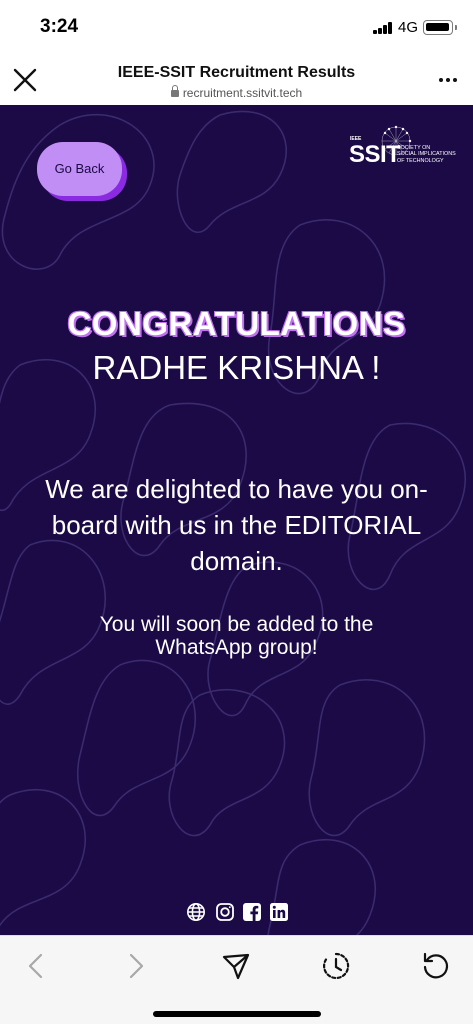  What do you see at coordinates (225, 912) in the screenshot?
I see `instagram-icon` at bounding box center [225, 912].